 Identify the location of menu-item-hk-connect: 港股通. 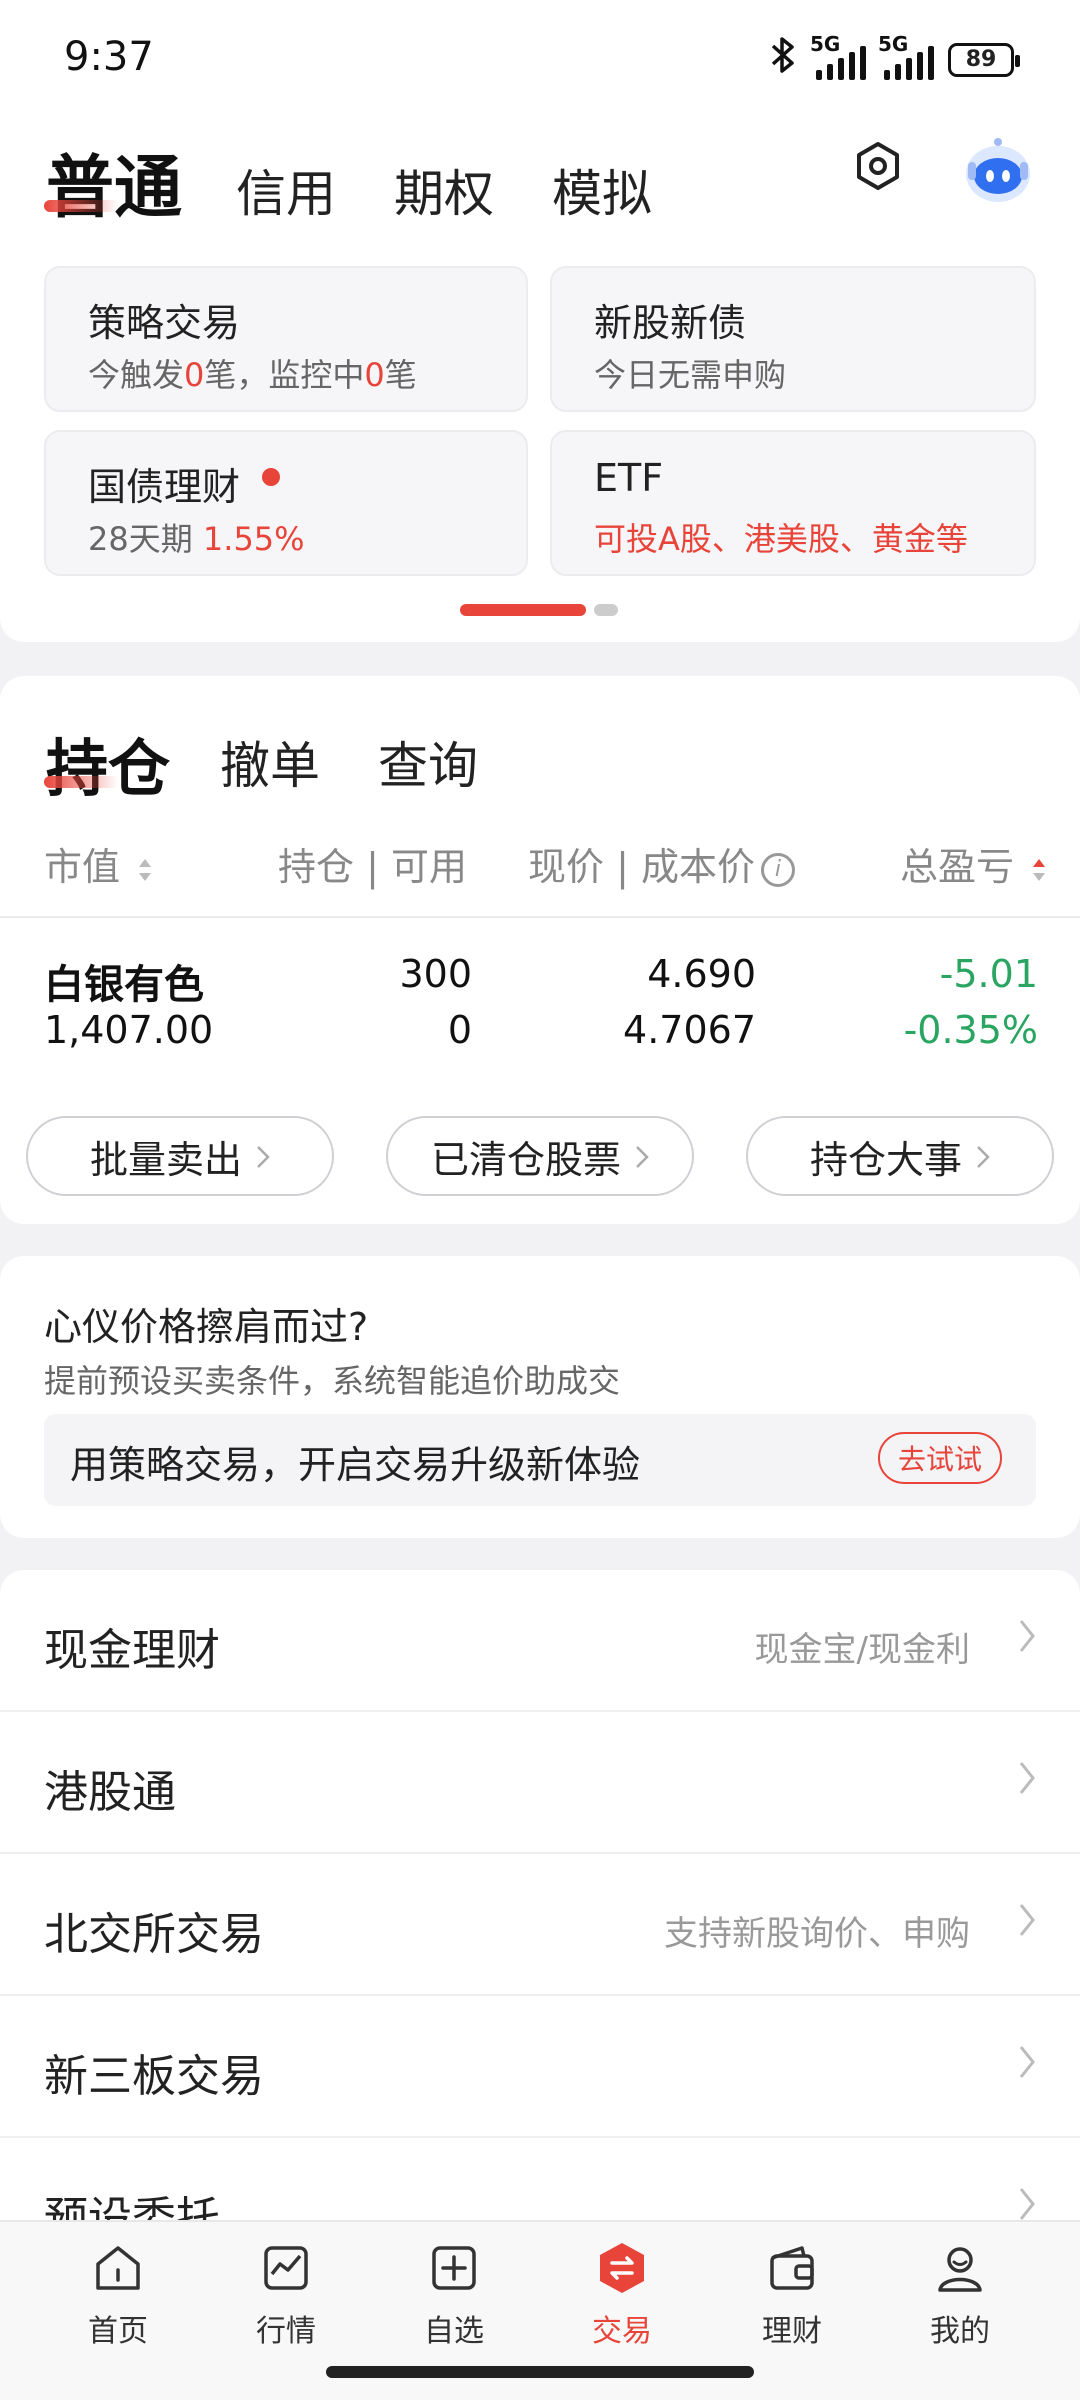
(540, 1783).